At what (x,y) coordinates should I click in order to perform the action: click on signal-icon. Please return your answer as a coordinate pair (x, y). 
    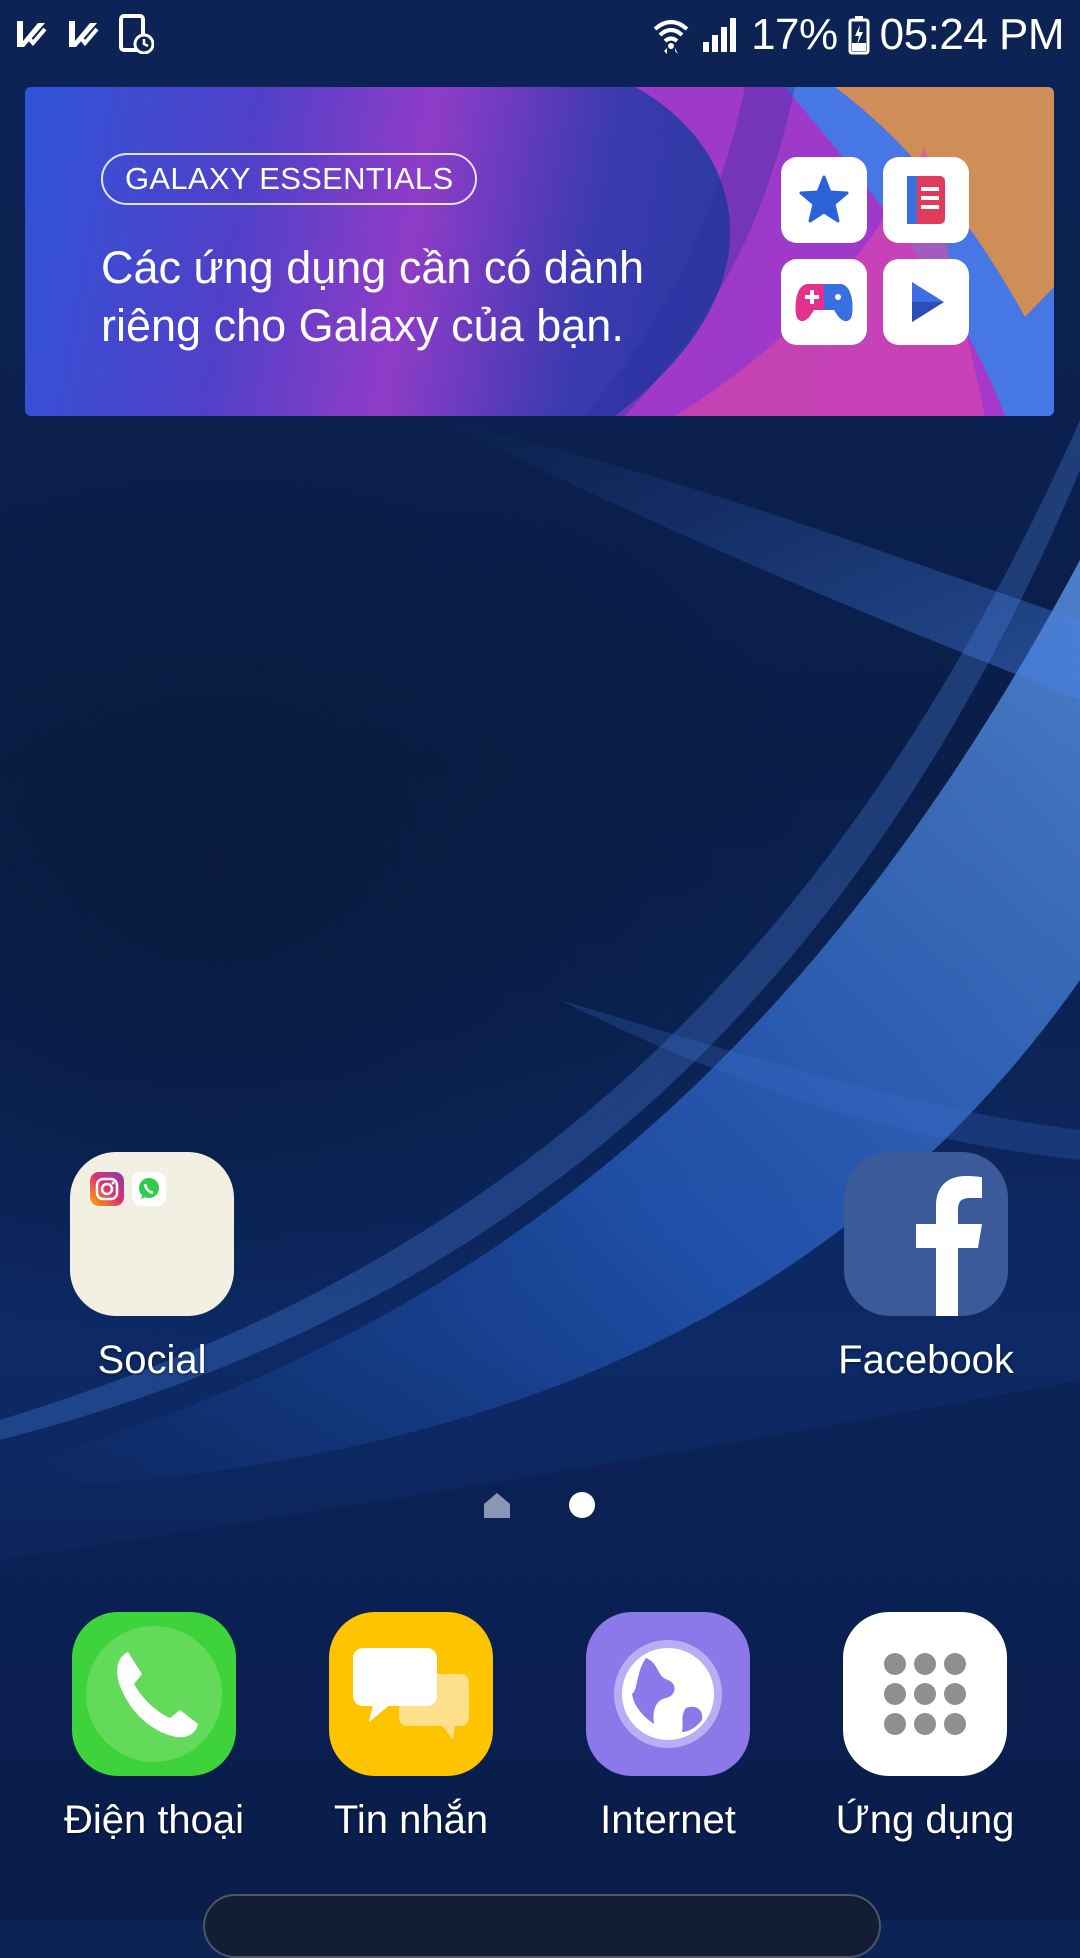
    Looking at the image, I should click on (721, 35).